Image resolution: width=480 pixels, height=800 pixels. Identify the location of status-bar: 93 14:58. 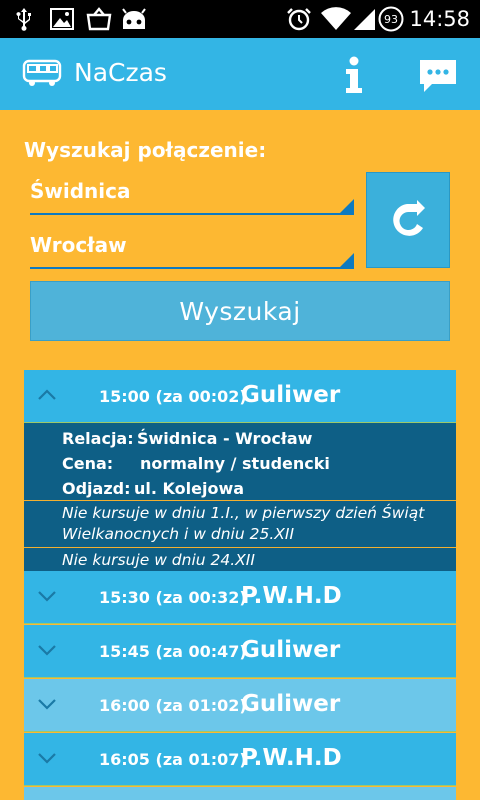
(240, 19).